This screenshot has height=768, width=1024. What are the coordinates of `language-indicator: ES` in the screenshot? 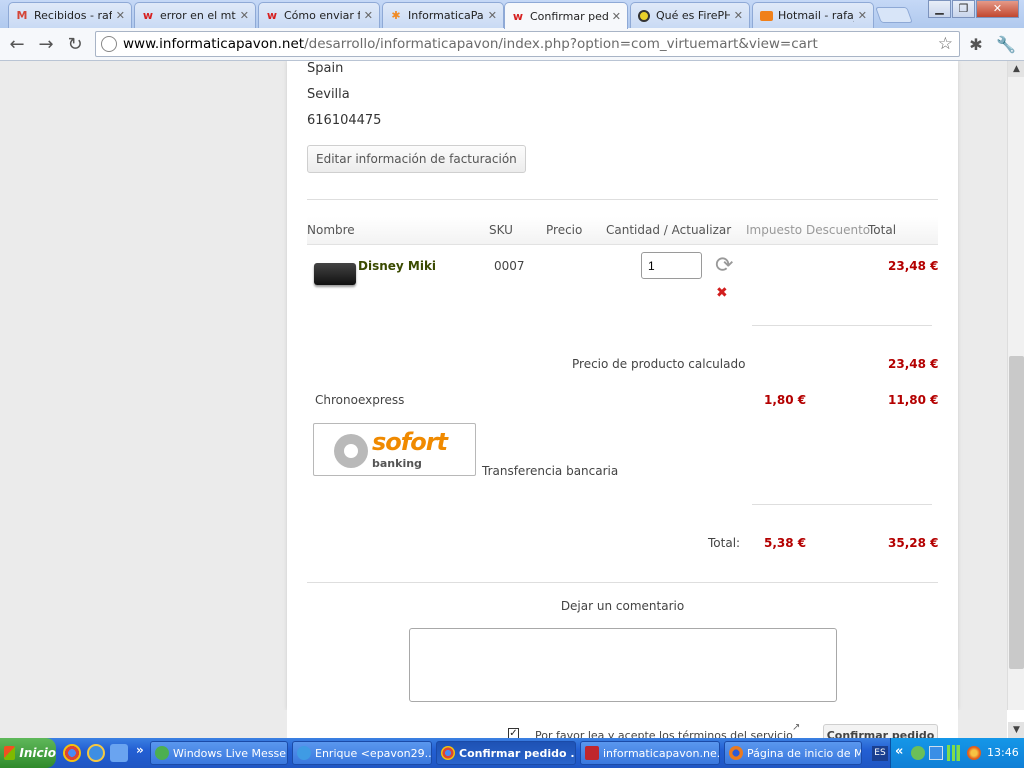 It's located at (880, 753).